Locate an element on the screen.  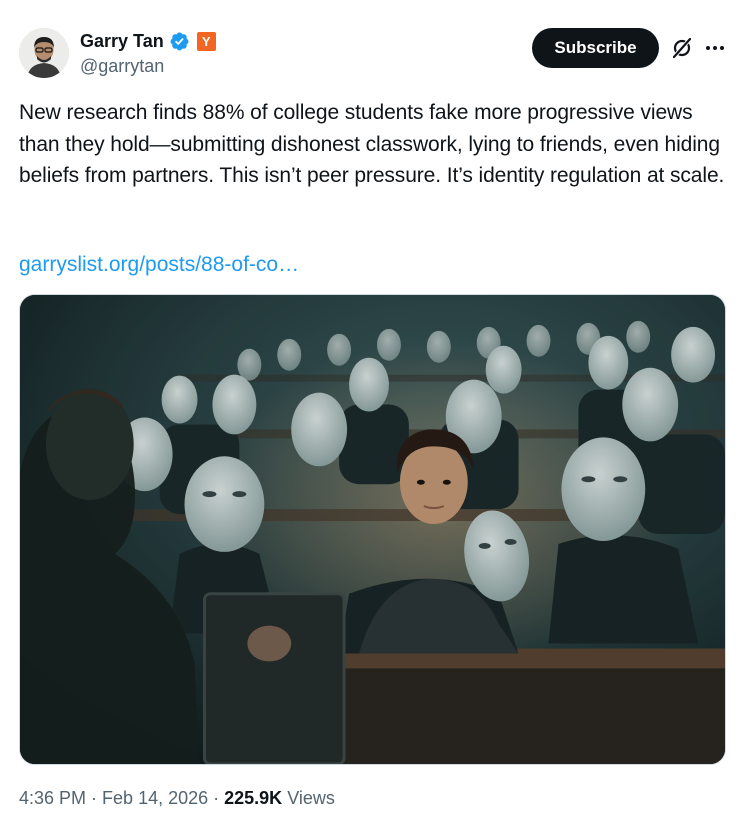
author-handle: @garrytan is located at coordinates (122, 66).